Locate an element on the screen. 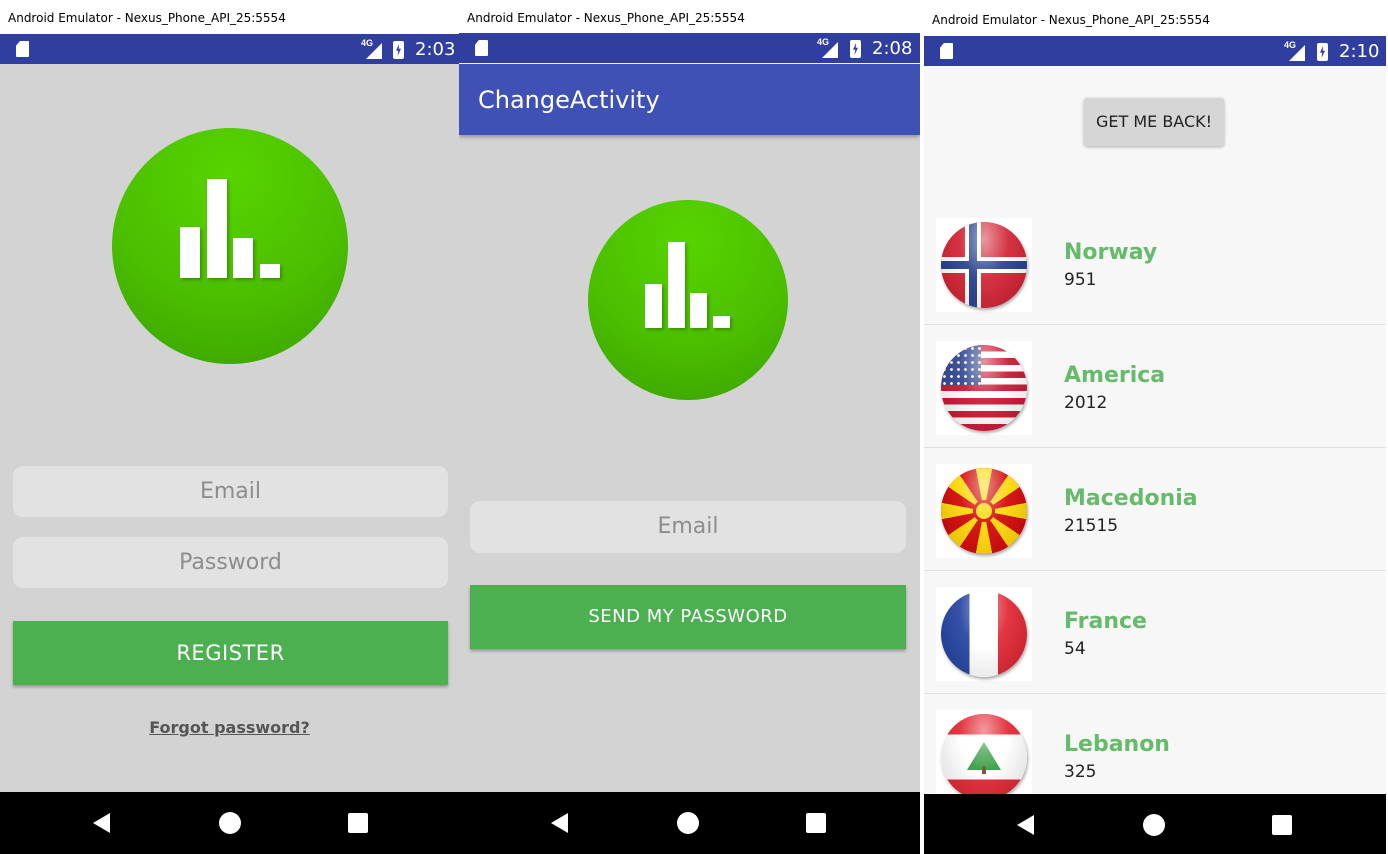  norway-flag-icon is located at coordinates (984, 265).